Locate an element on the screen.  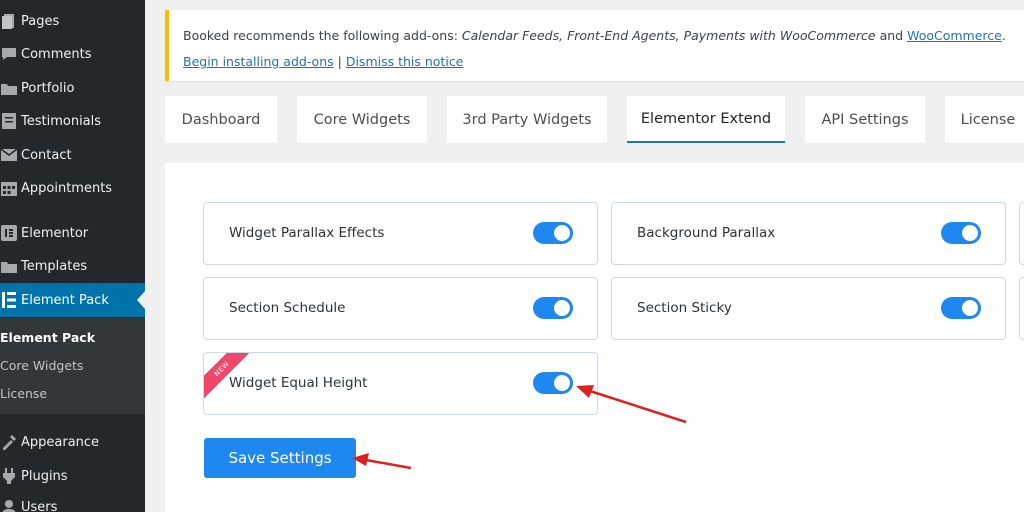
dismiss-notice-link: Dismiss this notice is located at coordinates (405, 61).